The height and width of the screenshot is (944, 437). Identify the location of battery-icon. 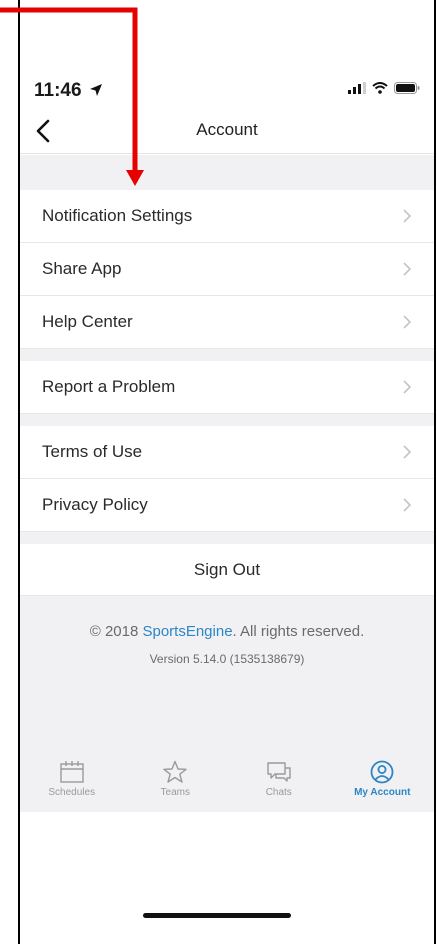
(407, 88).